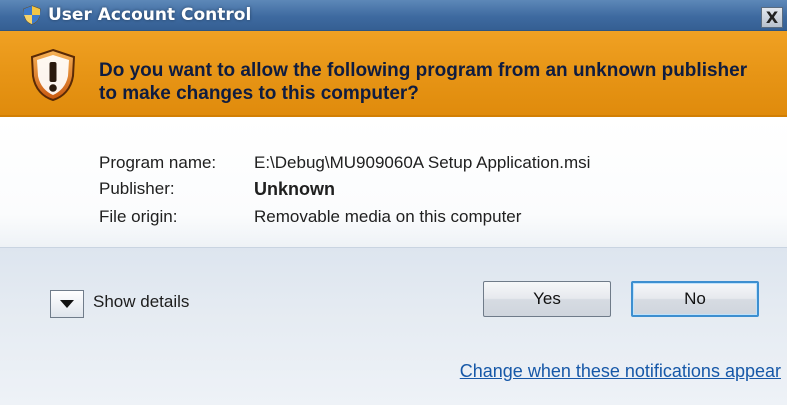  What do you see at coordinates (393, 15) in the screenshot?
I see `title-bar: User Account Control X` at bounding box center [393, 15].